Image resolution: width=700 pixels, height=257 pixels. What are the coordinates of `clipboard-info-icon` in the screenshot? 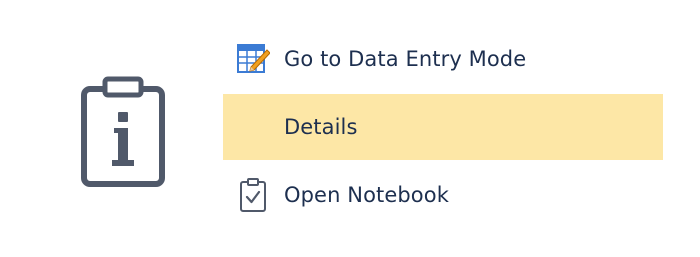 It's located at (123, 132).